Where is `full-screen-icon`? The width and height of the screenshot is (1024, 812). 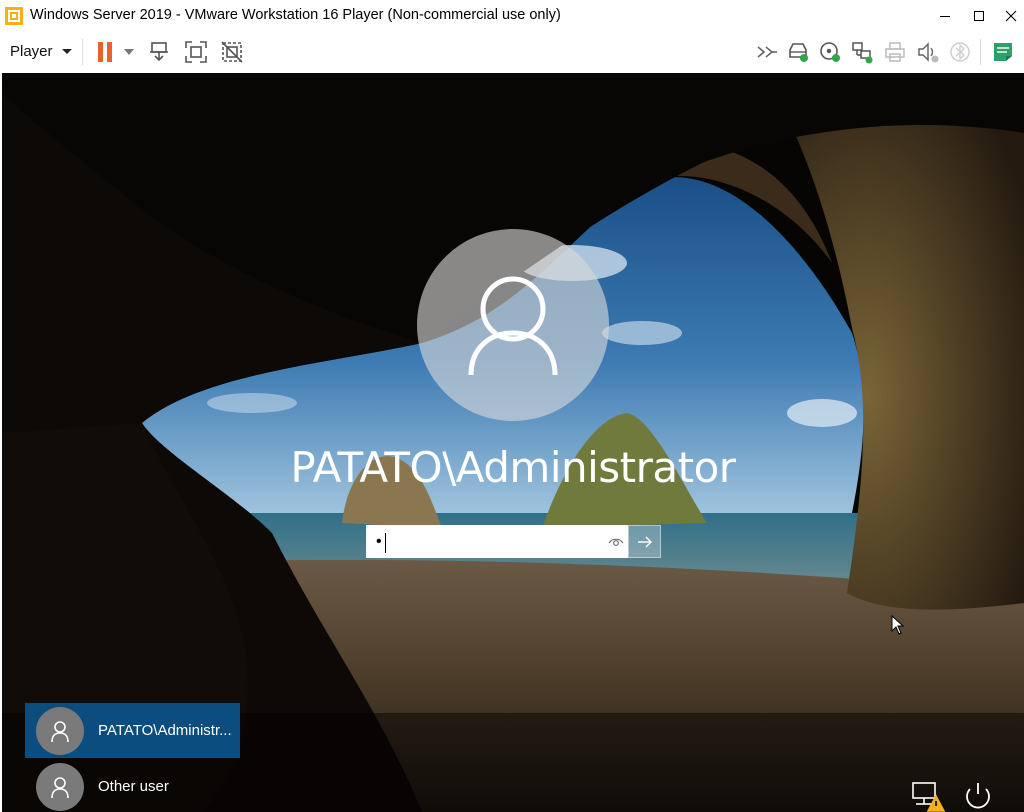 full-screen-icon is located at coordinates (196, 52).